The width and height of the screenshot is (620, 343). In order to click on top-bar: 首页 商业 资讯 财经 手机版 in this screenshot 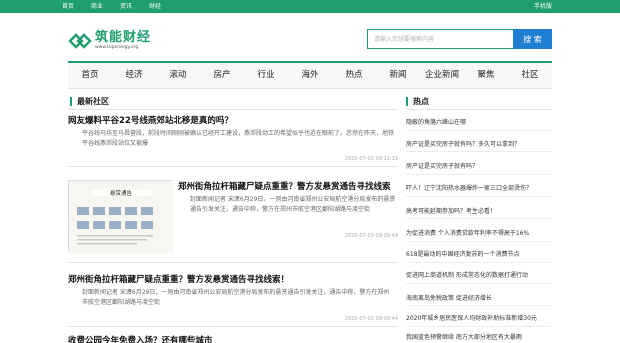, I will do `click(310, 6)`.